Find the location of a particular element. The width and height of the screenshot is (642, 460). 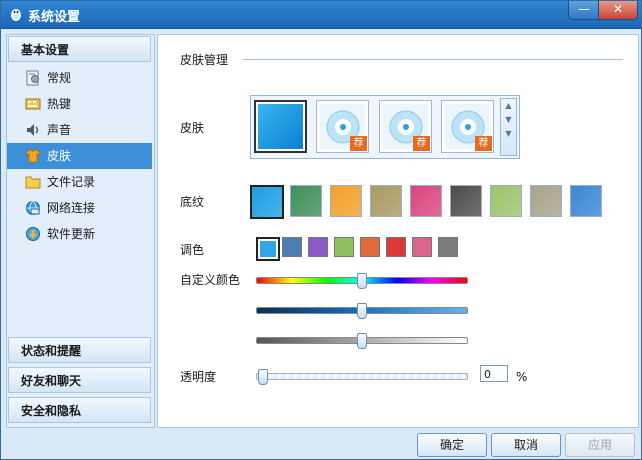

brightness-slider-thumb is located at coordinates (362, 341).